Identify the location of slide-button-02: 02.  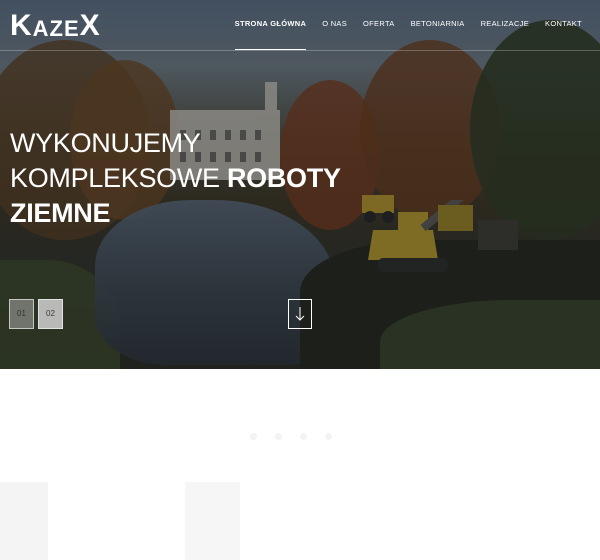
(50, 314).